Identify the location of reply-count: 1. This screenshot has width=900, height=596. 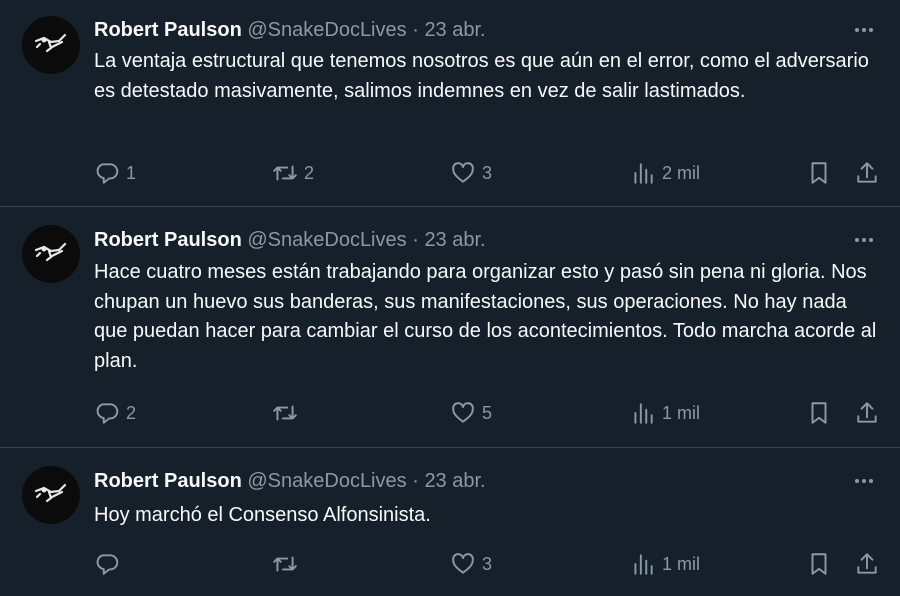
(131, 172).